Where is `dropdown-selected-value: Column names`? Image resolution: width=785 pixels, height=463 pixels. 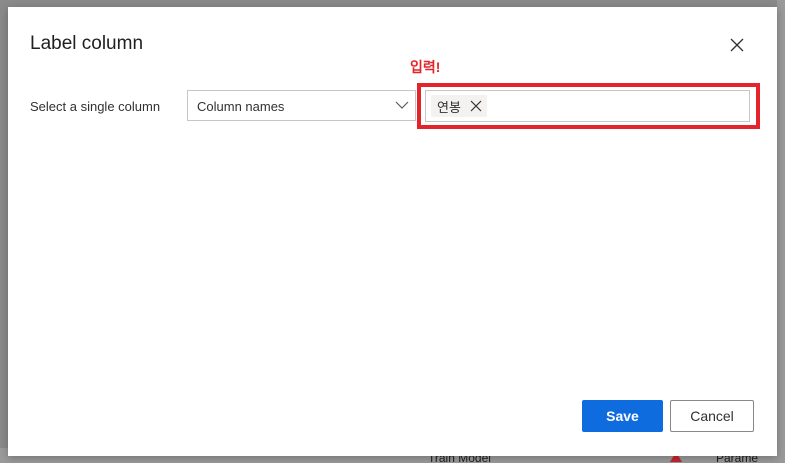 dropdown-selected-value: Column names is located at coordinates (241, 106).